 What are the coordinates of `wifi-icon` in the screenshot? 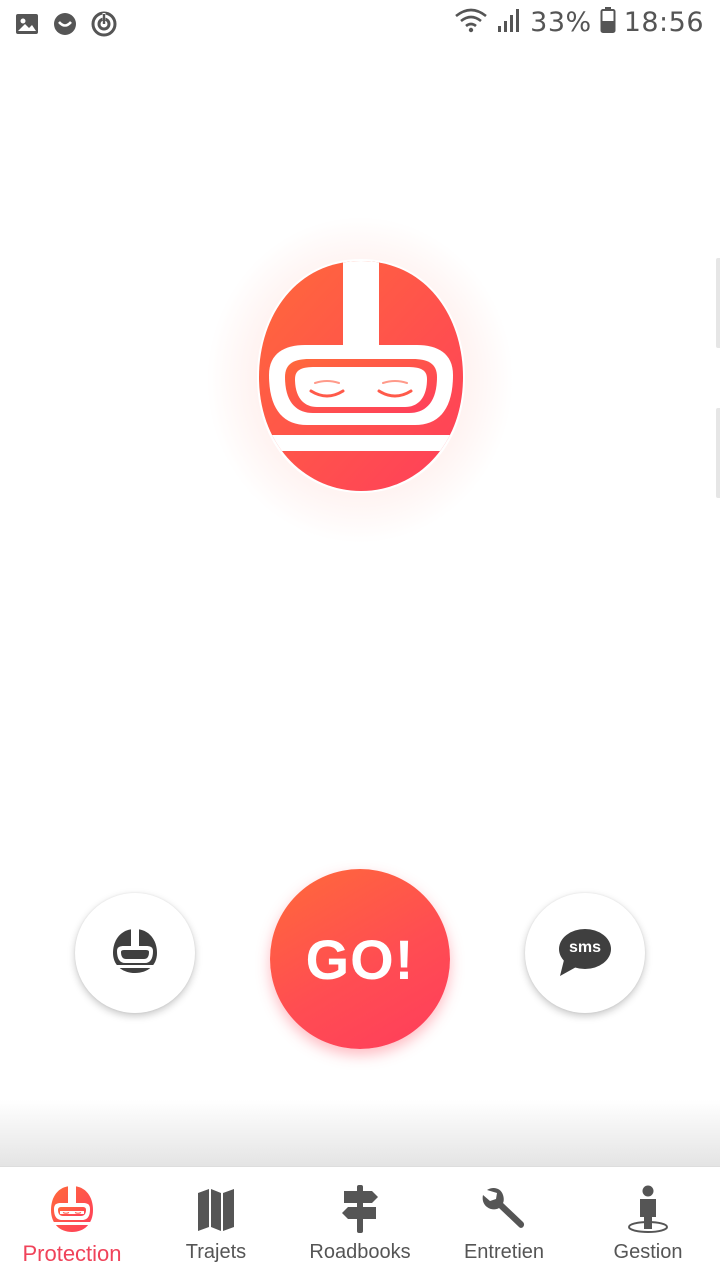 It's located at (471, 22).